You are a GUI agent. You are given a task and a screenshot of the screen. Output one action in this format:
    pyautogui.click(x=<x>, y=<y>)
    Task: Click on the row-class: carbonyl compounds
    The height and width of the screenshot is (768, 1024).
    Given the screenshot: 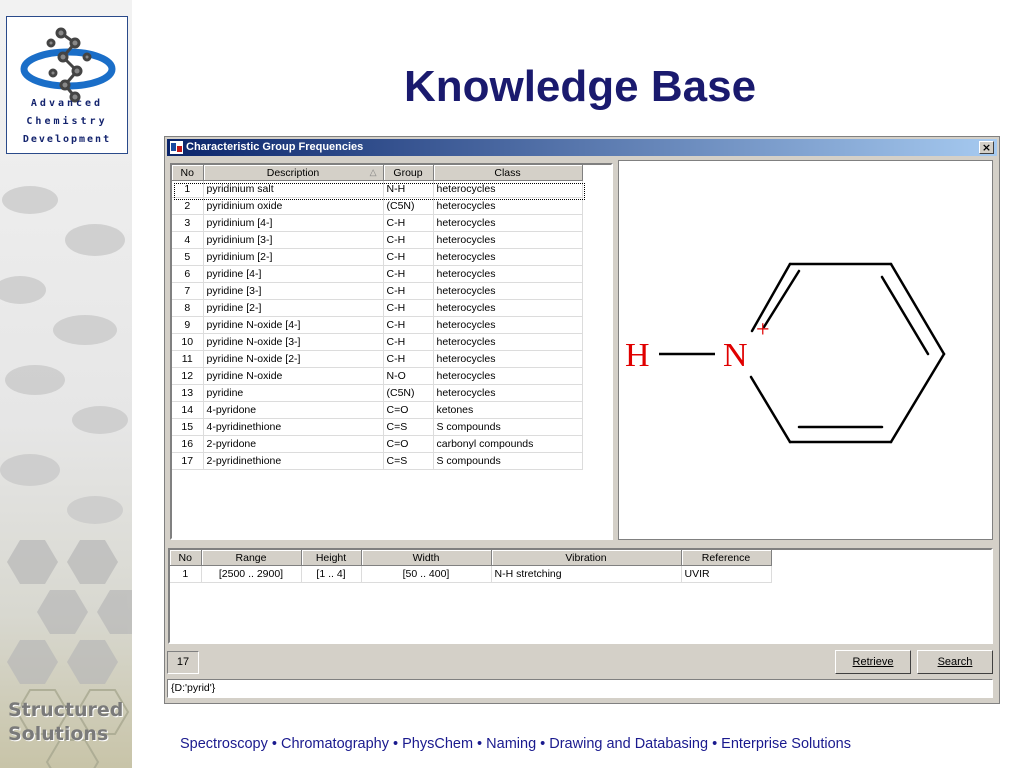 What is the action you would take?
    pyautogui.click(x=508, y=444)
    